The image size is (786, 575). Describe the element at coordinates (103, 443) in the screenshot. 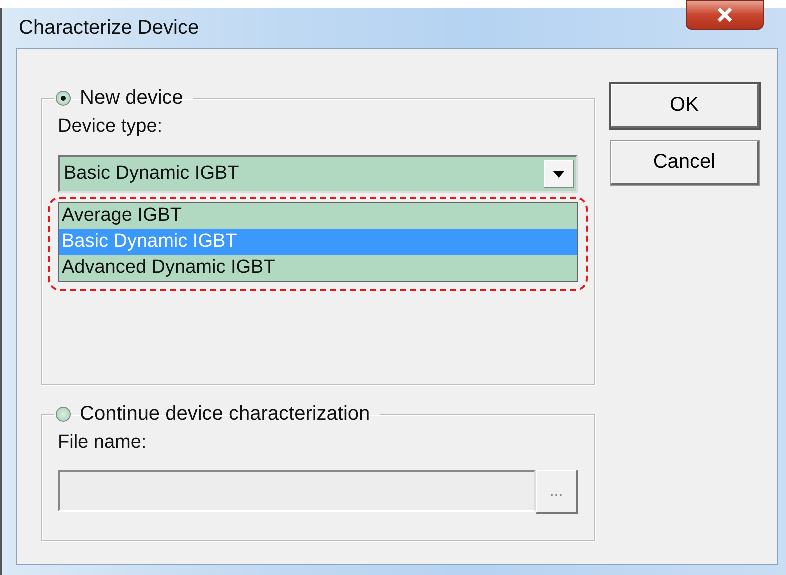

I see `field-label: File name:` at that location.